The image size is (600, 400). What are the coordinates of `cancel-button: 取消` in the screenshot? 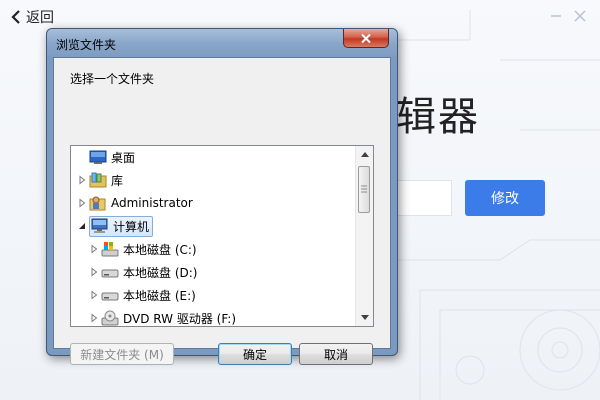 It's located at (336, 354).